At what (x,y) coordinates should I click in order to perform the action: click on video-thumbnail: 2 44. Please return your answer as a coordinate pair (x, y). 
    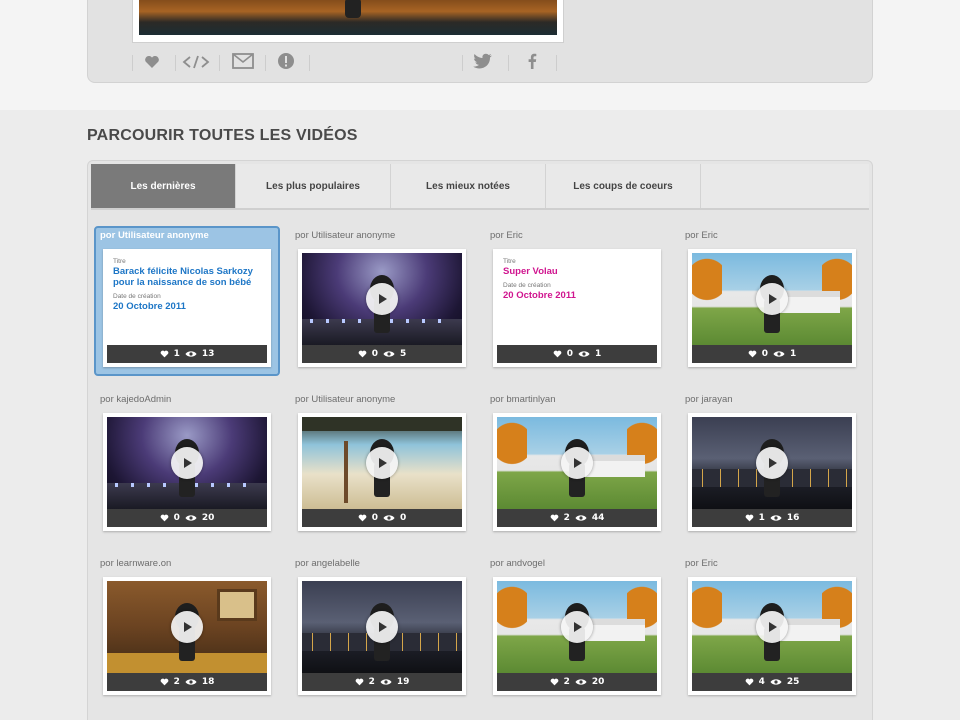
    Looking at the image, I should click on (577, 472).